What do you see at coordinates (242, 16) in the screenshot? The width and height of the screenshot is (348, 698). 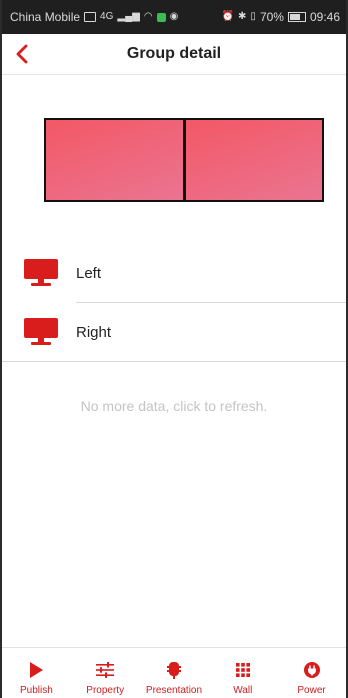 I see `bluetooth-icon: ✱` at bounding box center [242, 16].